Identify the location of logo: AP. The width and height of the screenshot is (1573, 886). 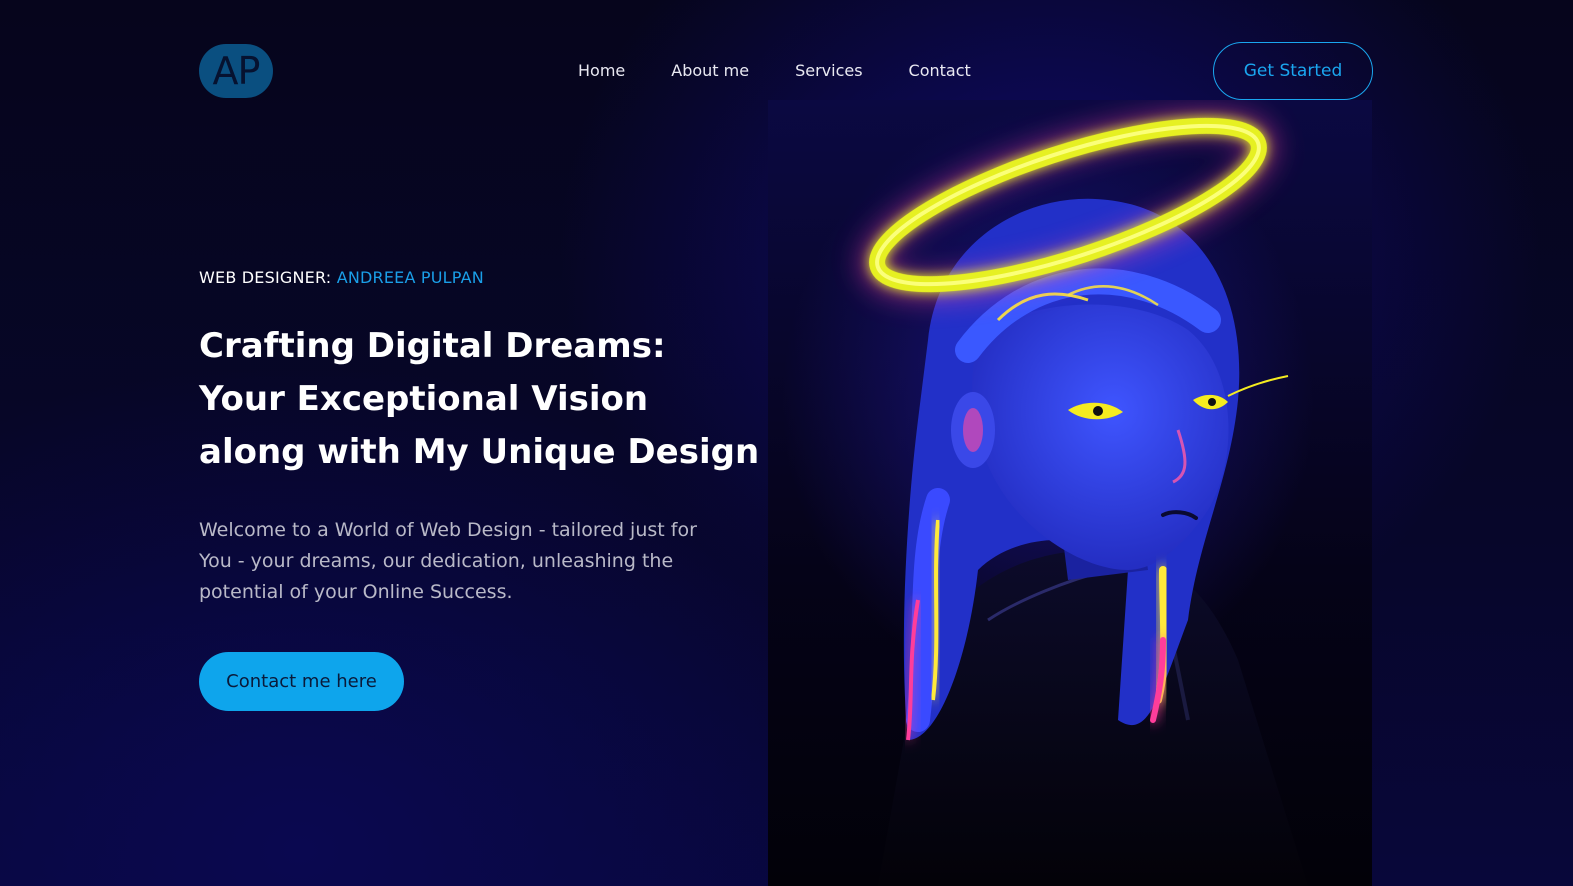
(236, 71).